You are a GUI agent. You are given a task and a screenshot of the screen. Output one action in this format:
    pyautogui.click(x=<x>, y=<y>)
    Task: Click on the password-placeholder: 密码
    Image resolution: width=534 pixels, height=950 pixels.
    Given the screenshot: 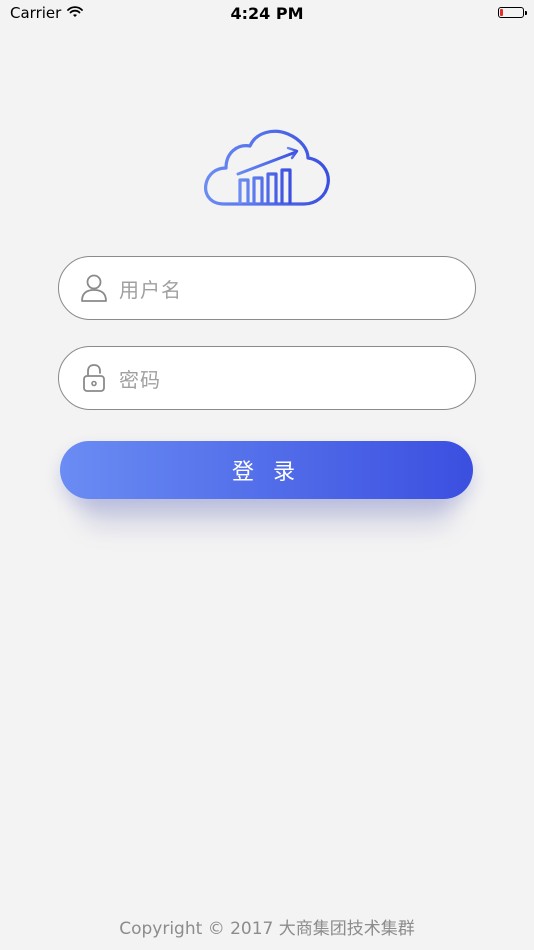 What is the action you would take?
    pyautogui.click(x=140, y=379)
    